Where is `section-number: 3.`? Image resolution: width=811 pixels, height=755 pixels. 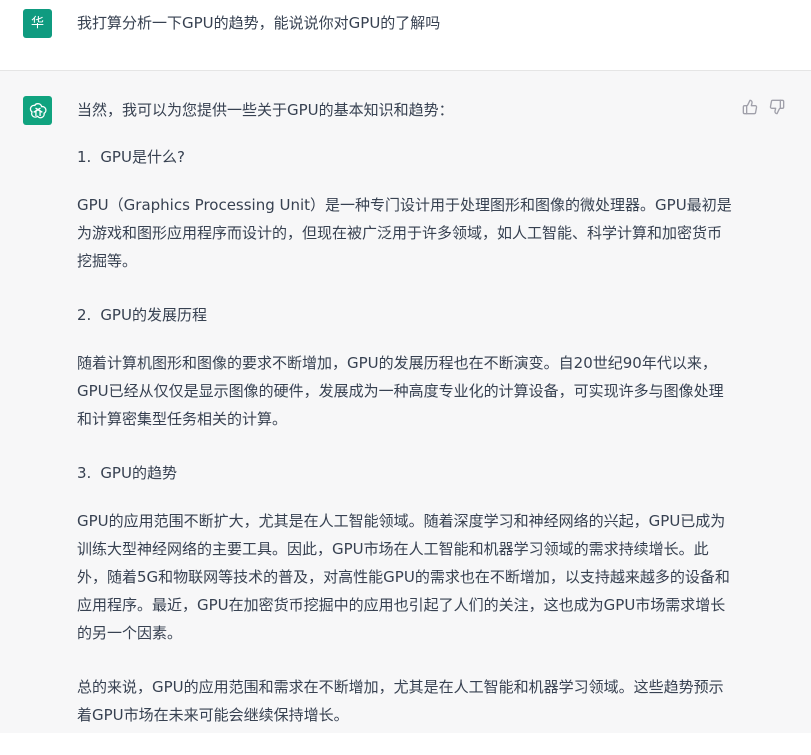 section-number: 3. is located at coordinates (84, 473).